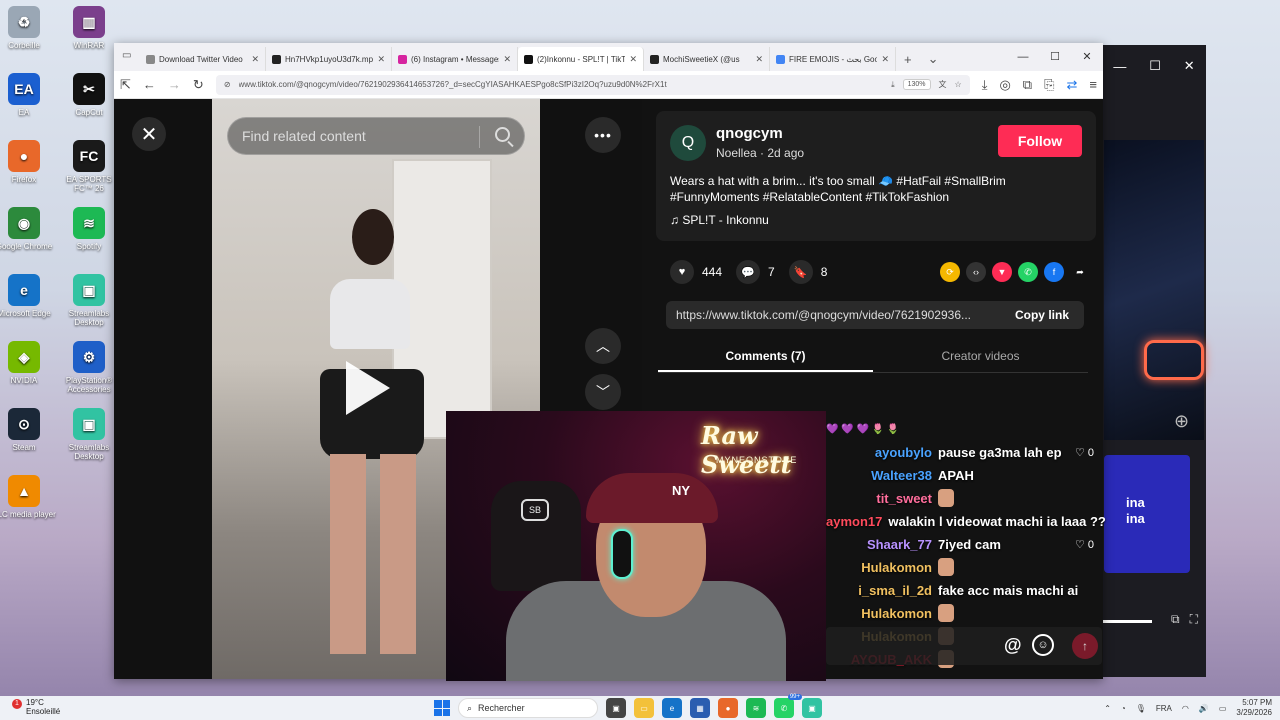 Image resolution: width=1280 pixels, height=720 pixels. What do you see at coordinates (174, 84) in the screenshot?
I see `forward-icon: →` at bounding box center [174, 84].